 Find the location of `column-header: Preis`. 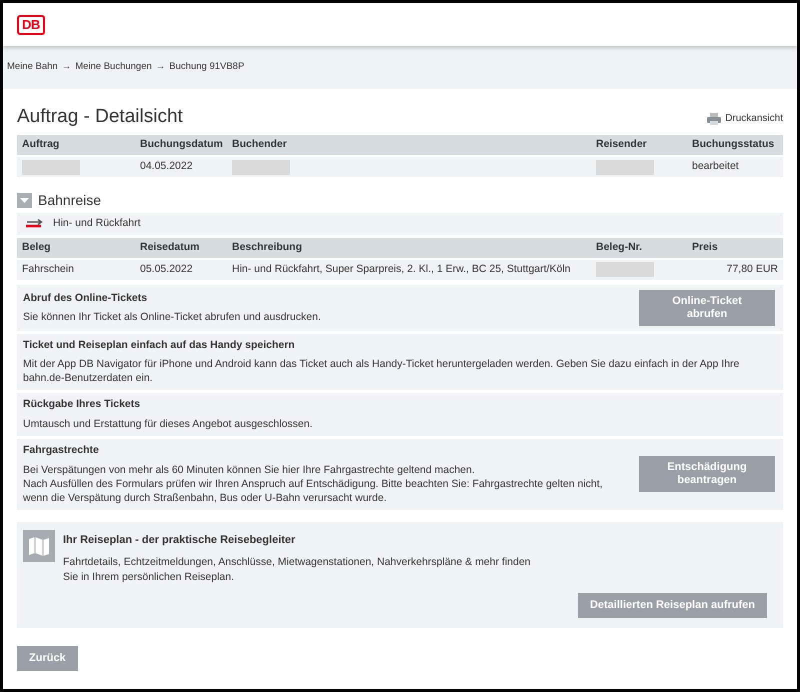

column-header: Preis is located at coordinates (735, 248).